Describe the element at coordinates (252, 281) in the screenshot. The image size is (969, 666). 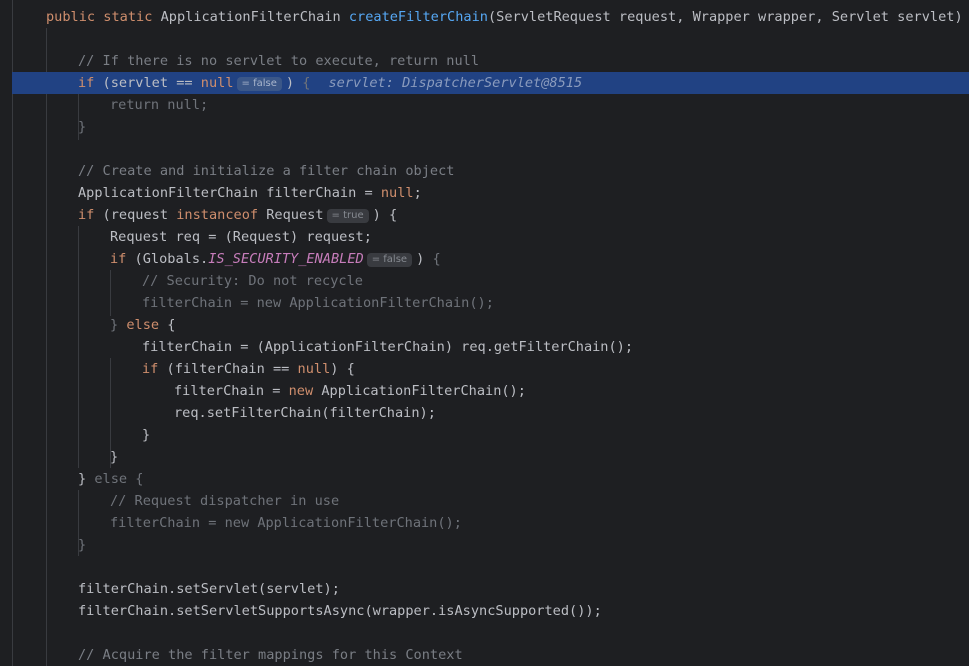
I see `code-token: // Security: Do not recycle` at that location.